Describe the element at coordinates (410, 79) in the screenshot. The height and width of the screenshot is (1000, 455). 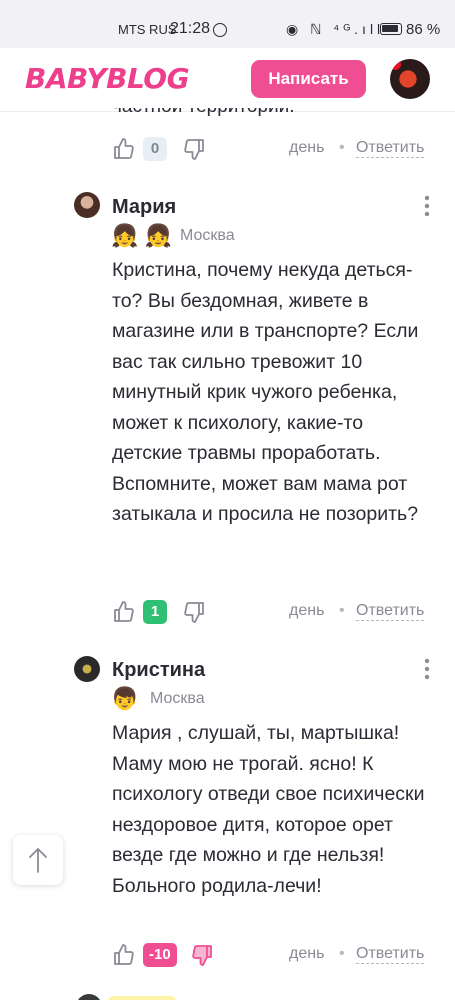
I see `user-avatar` at that location.